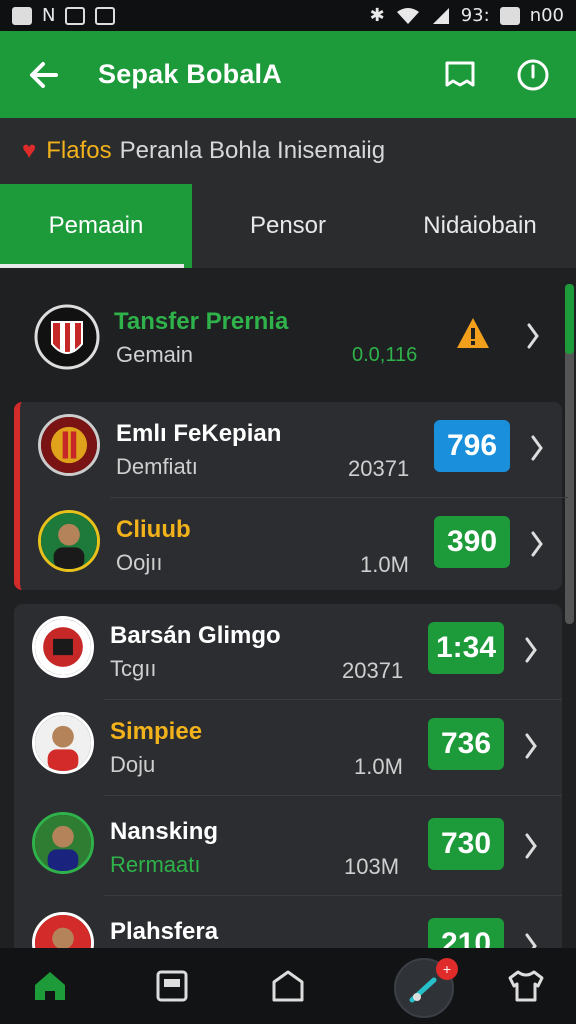  Describe the element at coordinates (201, 321) in the screenshot. I see `featured-title: Tansfer Prernia` at that location.